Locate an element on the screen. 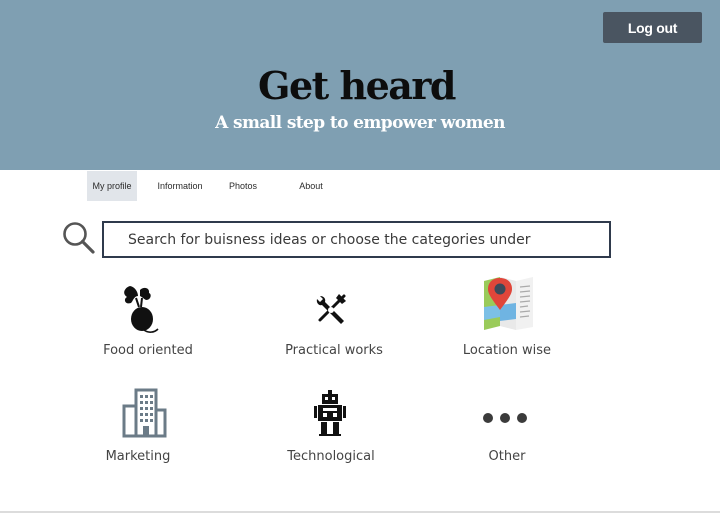  category-technological: Technological is located at coordinates (331, 430).